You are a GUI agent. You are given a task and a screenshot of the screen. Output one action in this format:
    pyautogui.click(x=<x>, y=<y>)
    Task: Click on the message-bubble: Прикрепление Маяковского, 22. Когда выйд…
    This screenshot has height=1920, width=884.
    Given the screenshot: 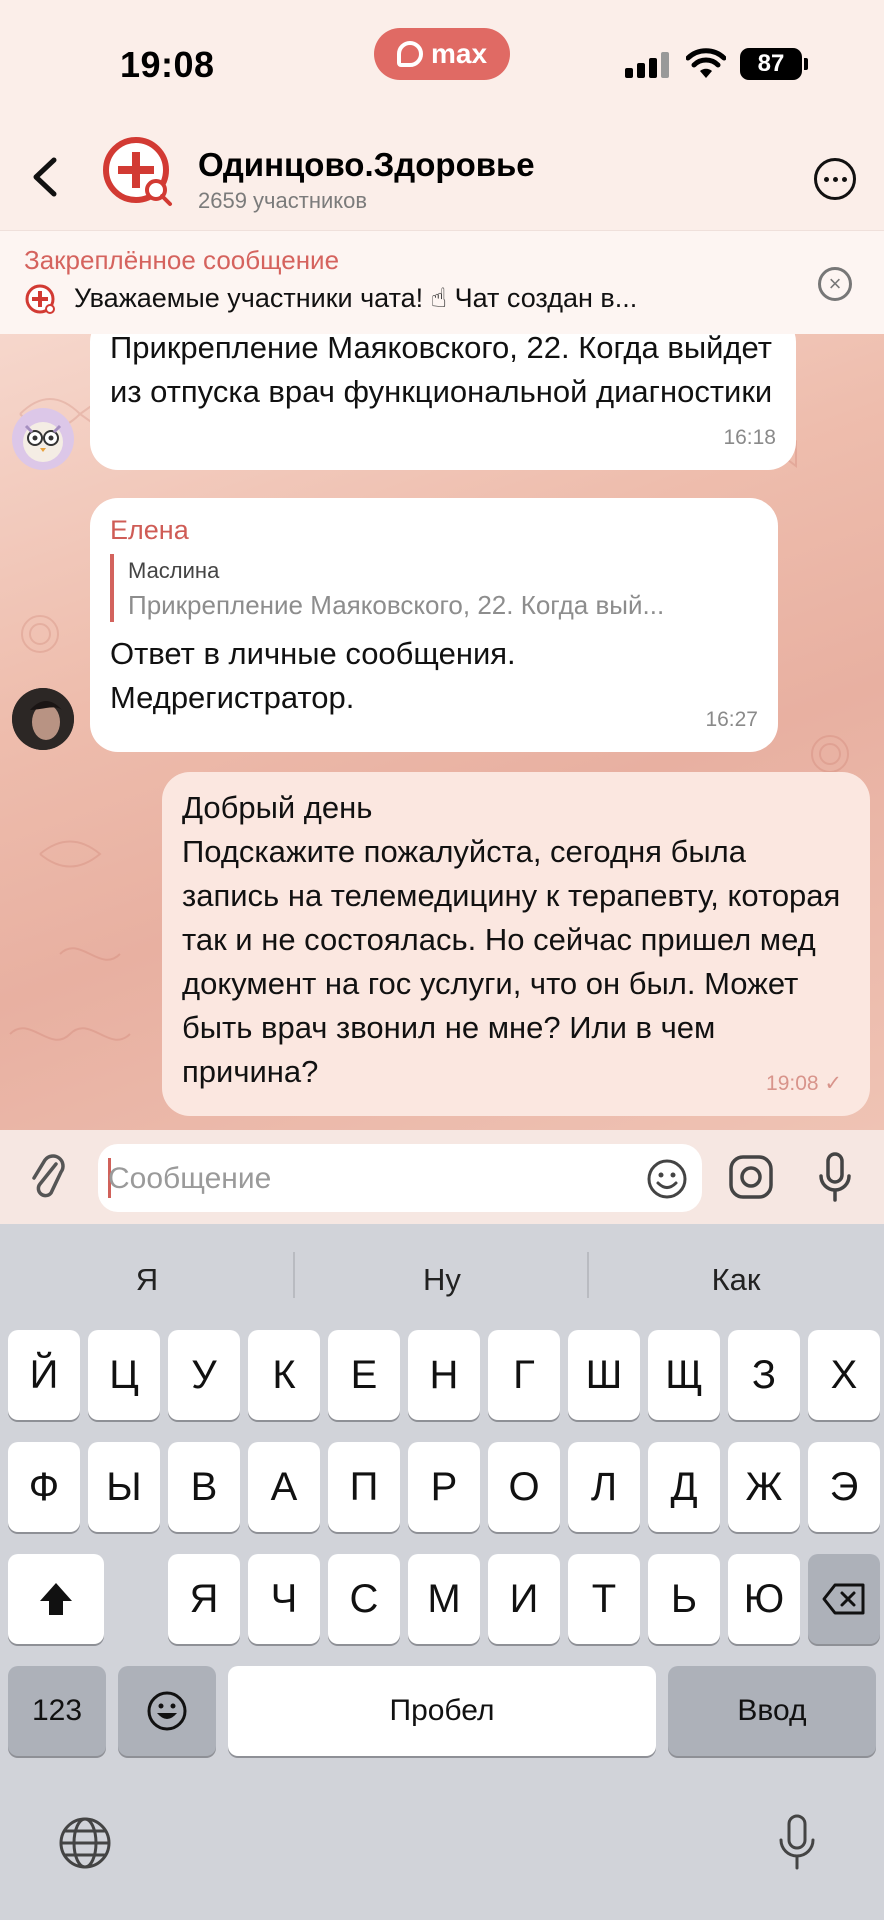 What is the action you would take?
    pyautogui.click(x=443, y=402)
    